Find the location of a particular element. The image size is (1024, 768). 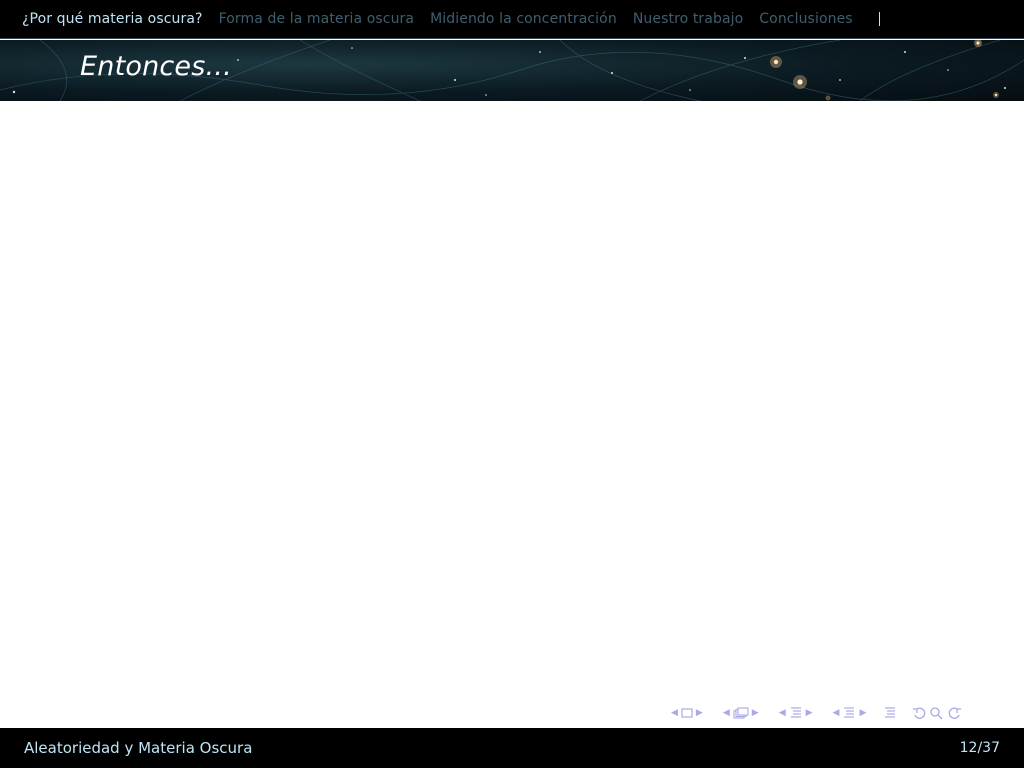

back-forward-search-icon is located at coordinates (937, 713).